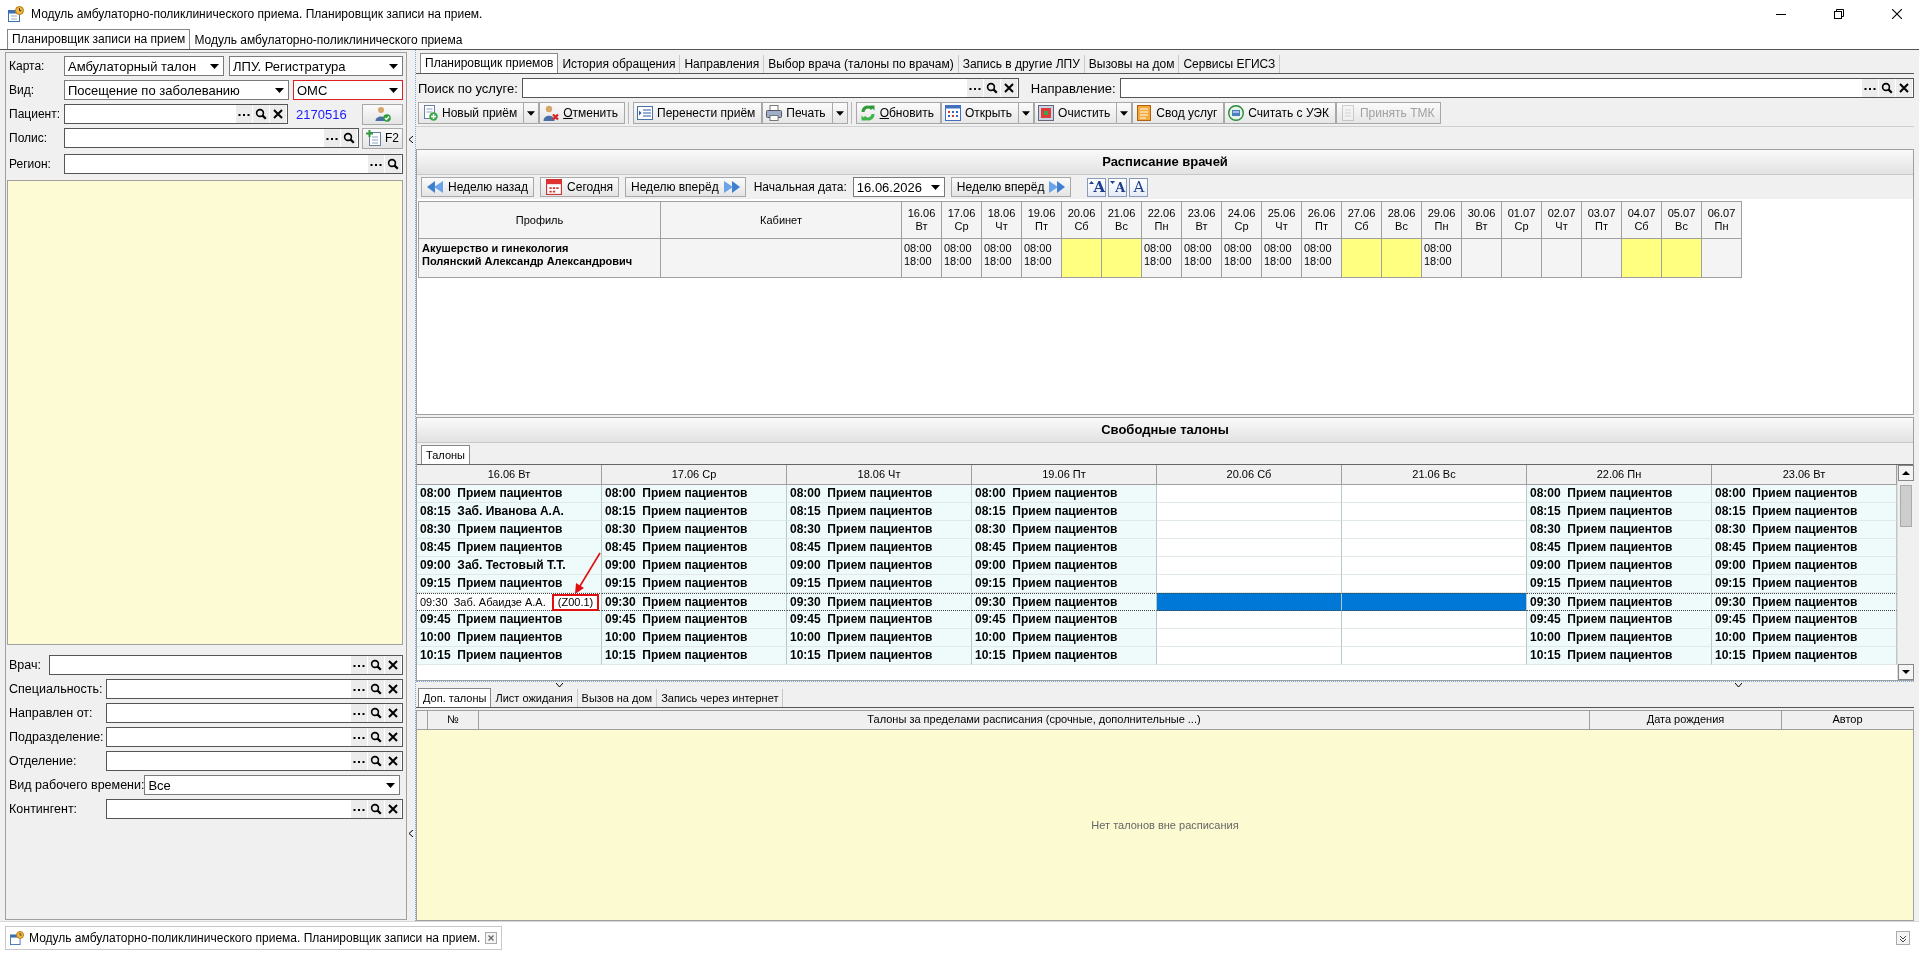 This screenshot has height=954, width=1919. What do you see at coordinates (509, 566) in the screenshot?
I see `table-cell: 09:00 Заб. Тестовый Т.Т.` at bounding box center [509, 566].